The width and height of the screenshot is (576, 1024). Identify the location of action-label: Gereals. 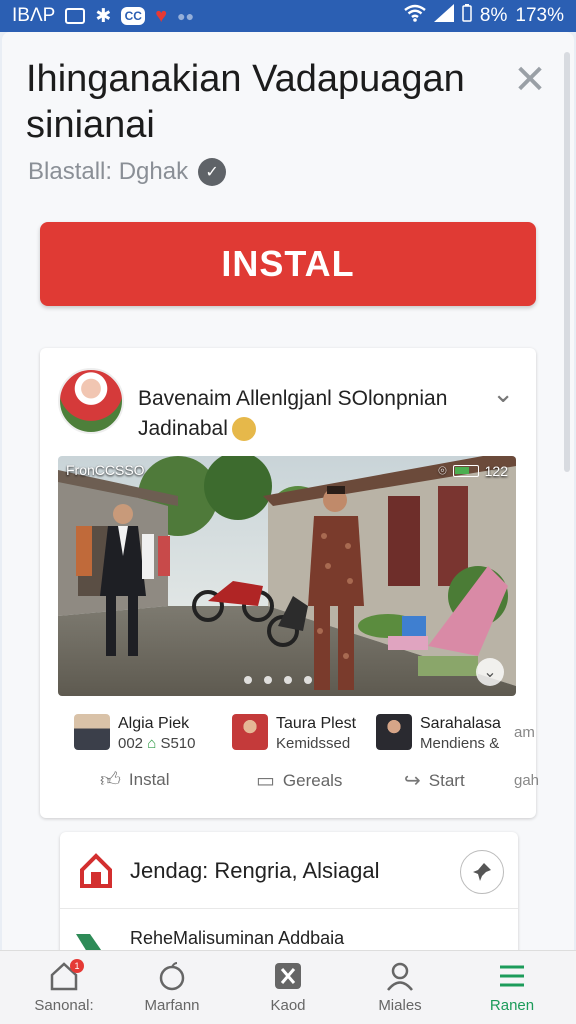
(312, 780).